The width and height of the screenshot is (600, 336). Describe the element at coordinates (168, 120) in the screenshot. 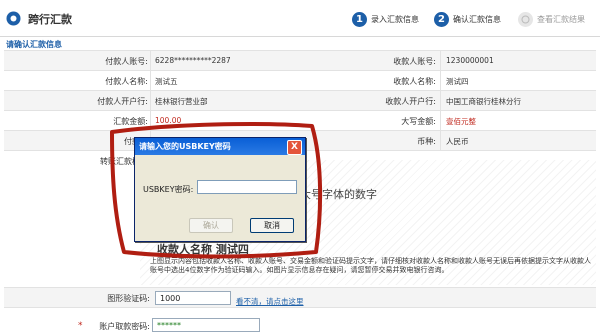

I see `amount-value: 100.00` at that location.